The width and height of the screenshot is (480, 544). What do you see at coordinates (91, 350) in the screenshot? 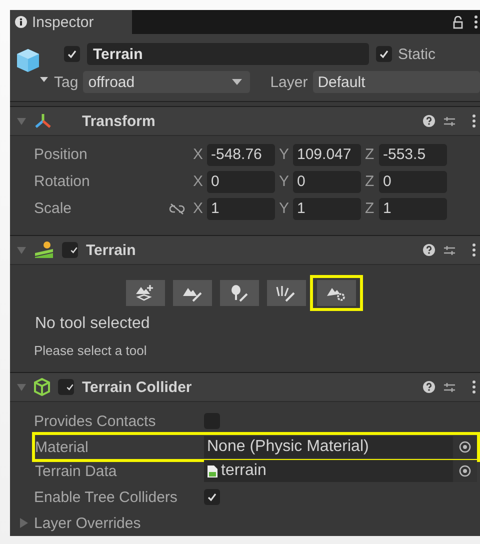
I see `hint-text: Please select a tool` at bounding box center [91, 350].